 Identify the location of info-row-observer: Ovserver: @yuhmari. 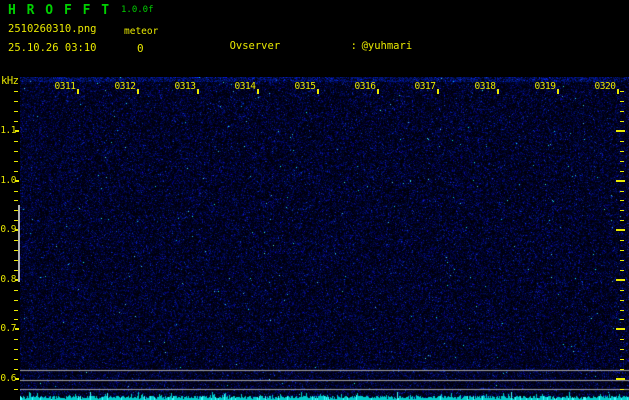
(400, 46).